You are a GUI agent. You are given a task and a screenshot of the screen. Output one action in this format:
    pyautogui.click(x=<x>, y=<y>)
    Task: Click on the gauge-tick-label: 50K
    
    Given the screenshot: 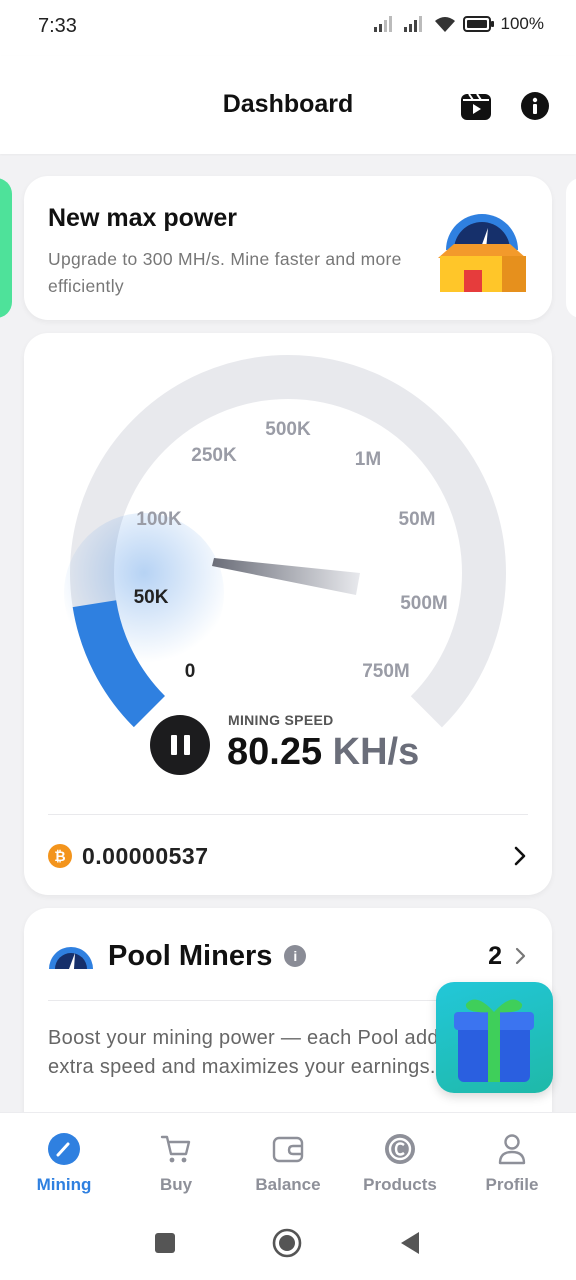 What is the action you would take?
    pyautogui.click(x=151, y=597)
    